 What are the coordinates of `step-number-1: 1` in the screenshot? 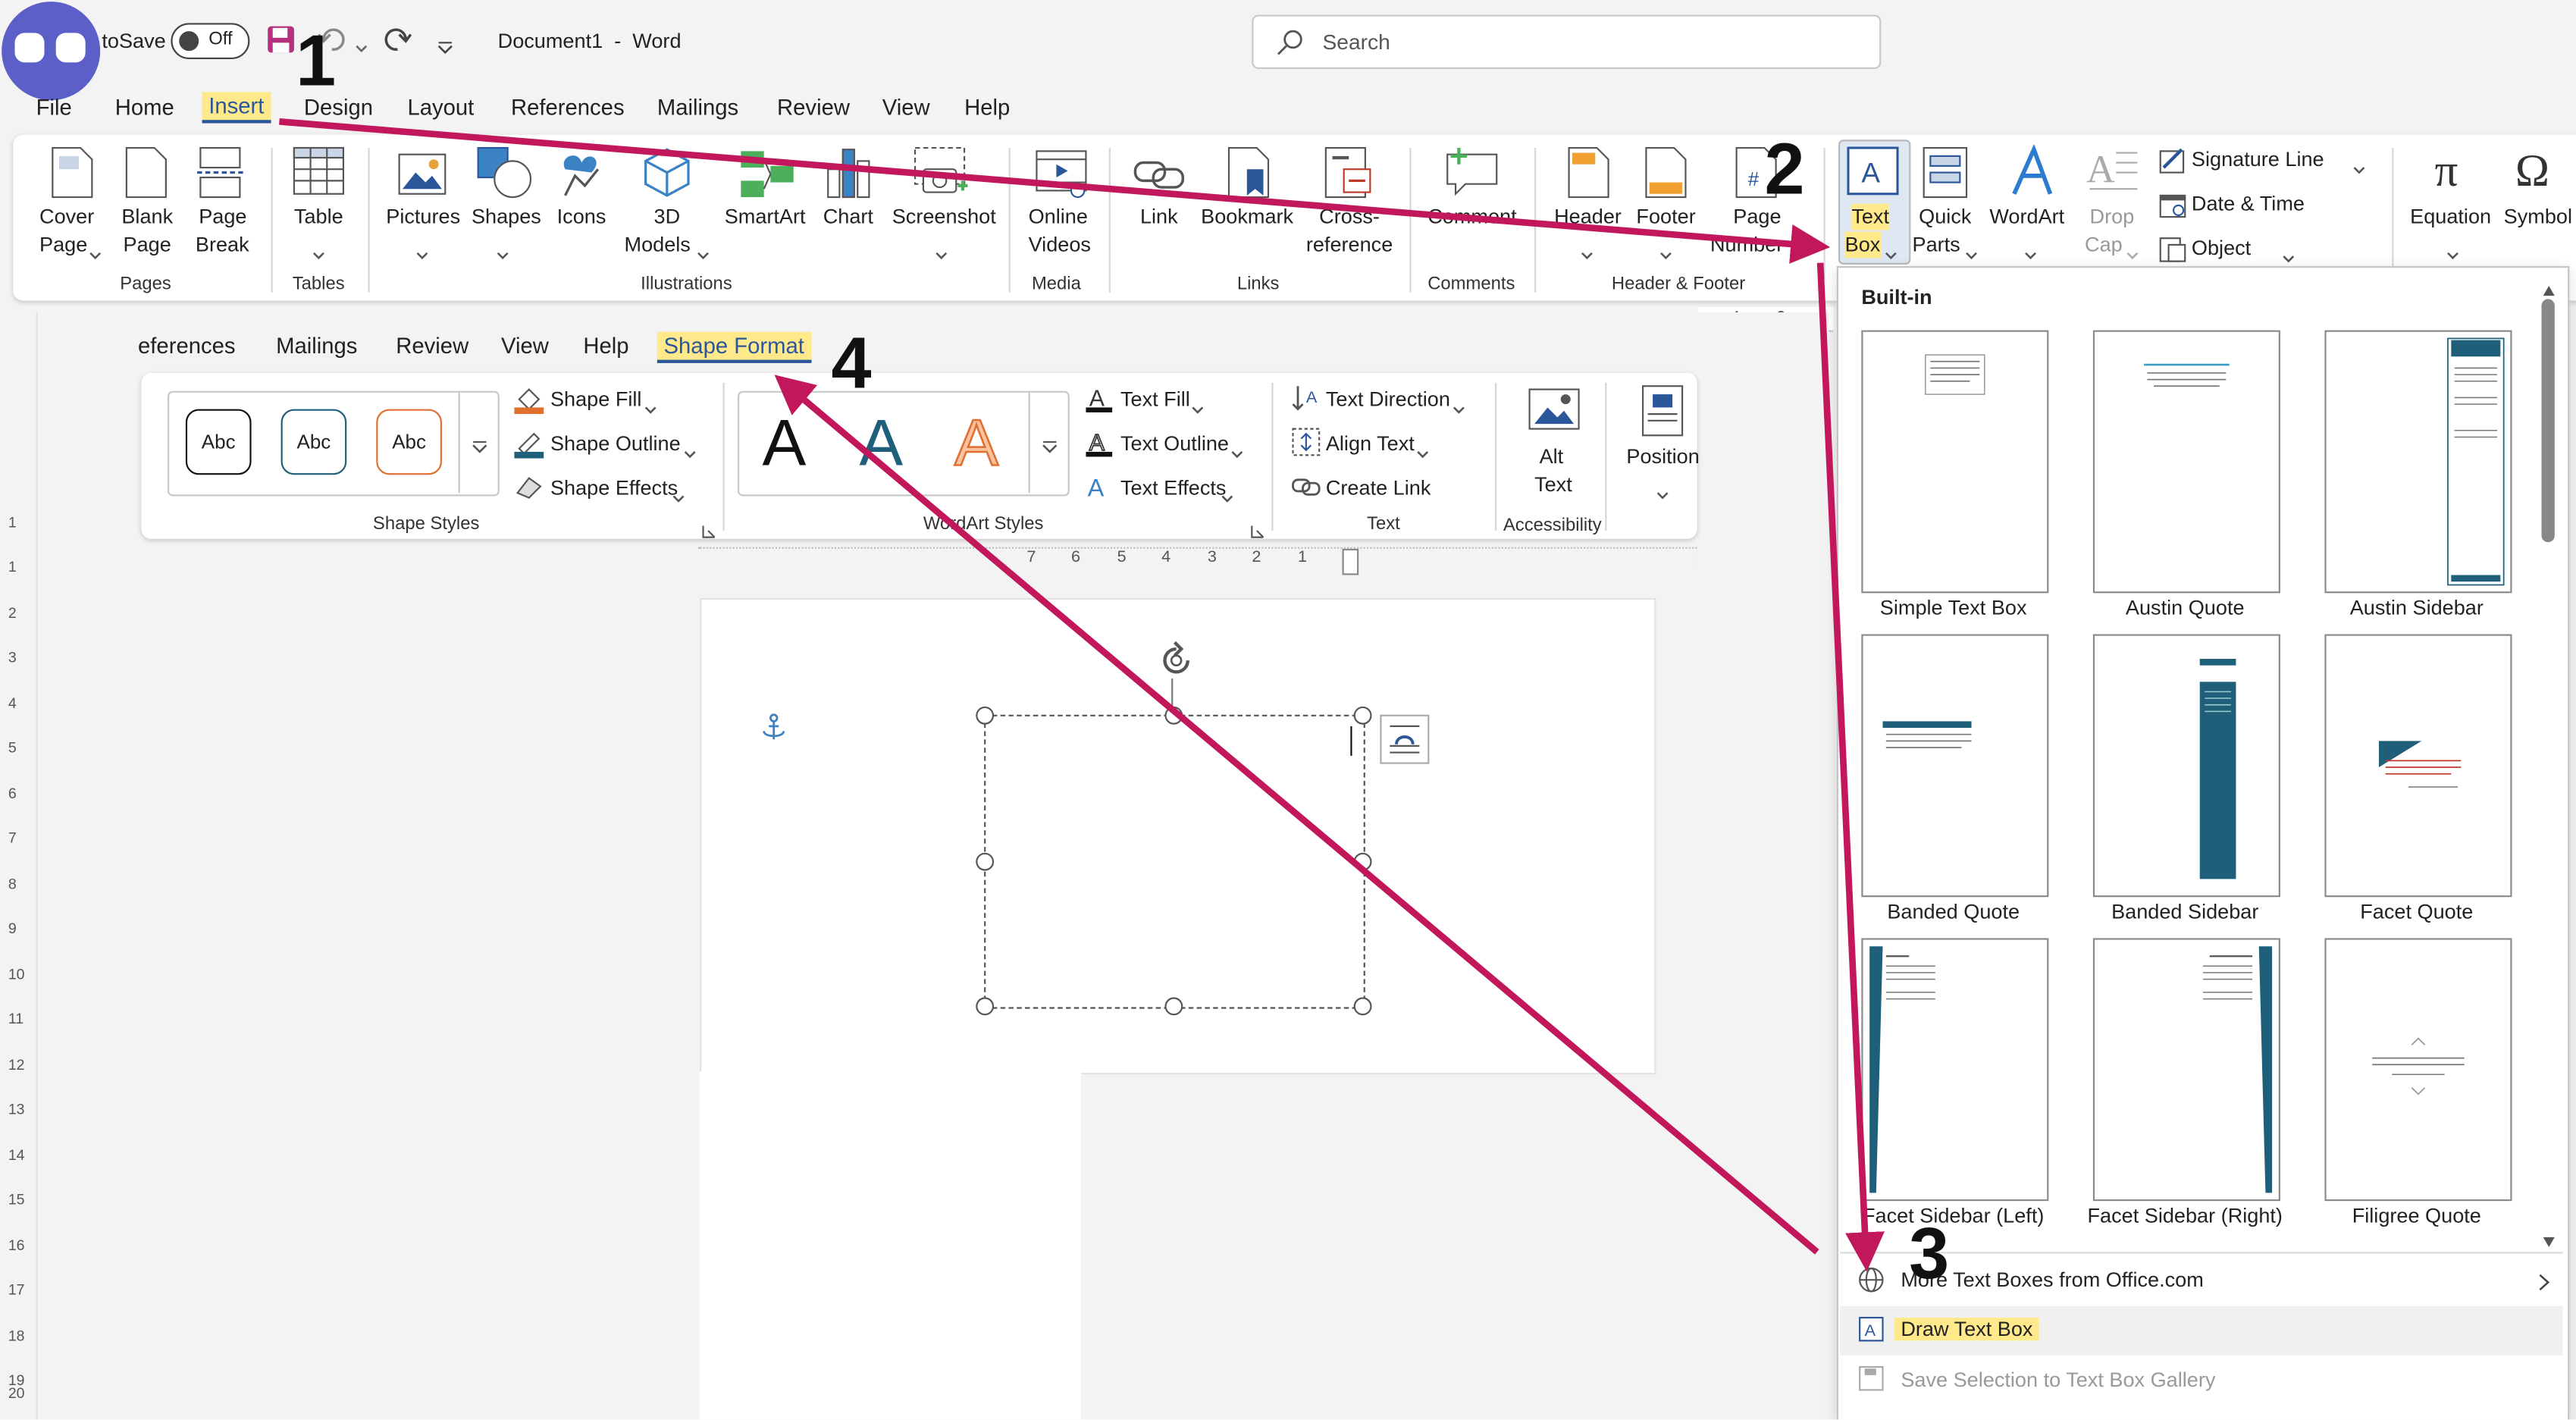 It's located at (316, 61).